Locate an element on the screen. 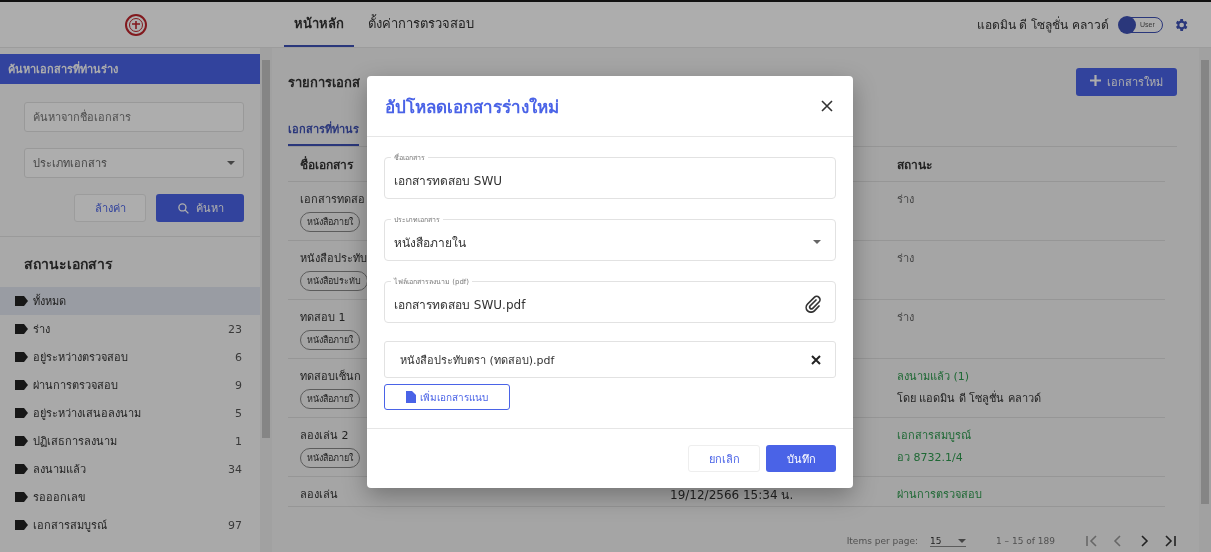 The height and width of the screenshot is (552, 1211). status-filter-item: ปฏิเสธการลงนาม 1 is located at coordinates (130, 441).